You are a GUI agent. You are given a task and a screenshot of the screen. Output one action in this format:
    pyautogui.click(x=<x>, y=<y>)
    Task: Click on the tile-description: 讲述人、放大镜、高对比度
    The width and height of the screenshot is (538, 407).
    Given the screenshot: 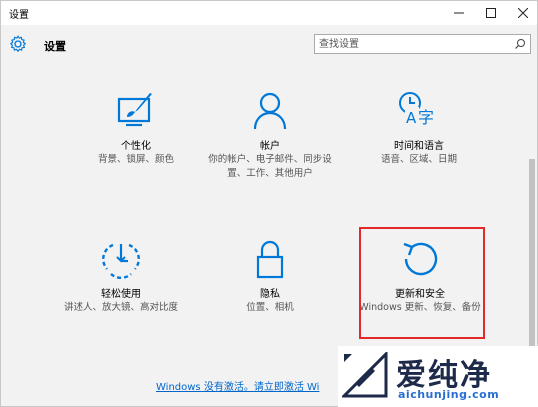 What is the action you would take?
    pyautogui.click(x=120, y=307)
    